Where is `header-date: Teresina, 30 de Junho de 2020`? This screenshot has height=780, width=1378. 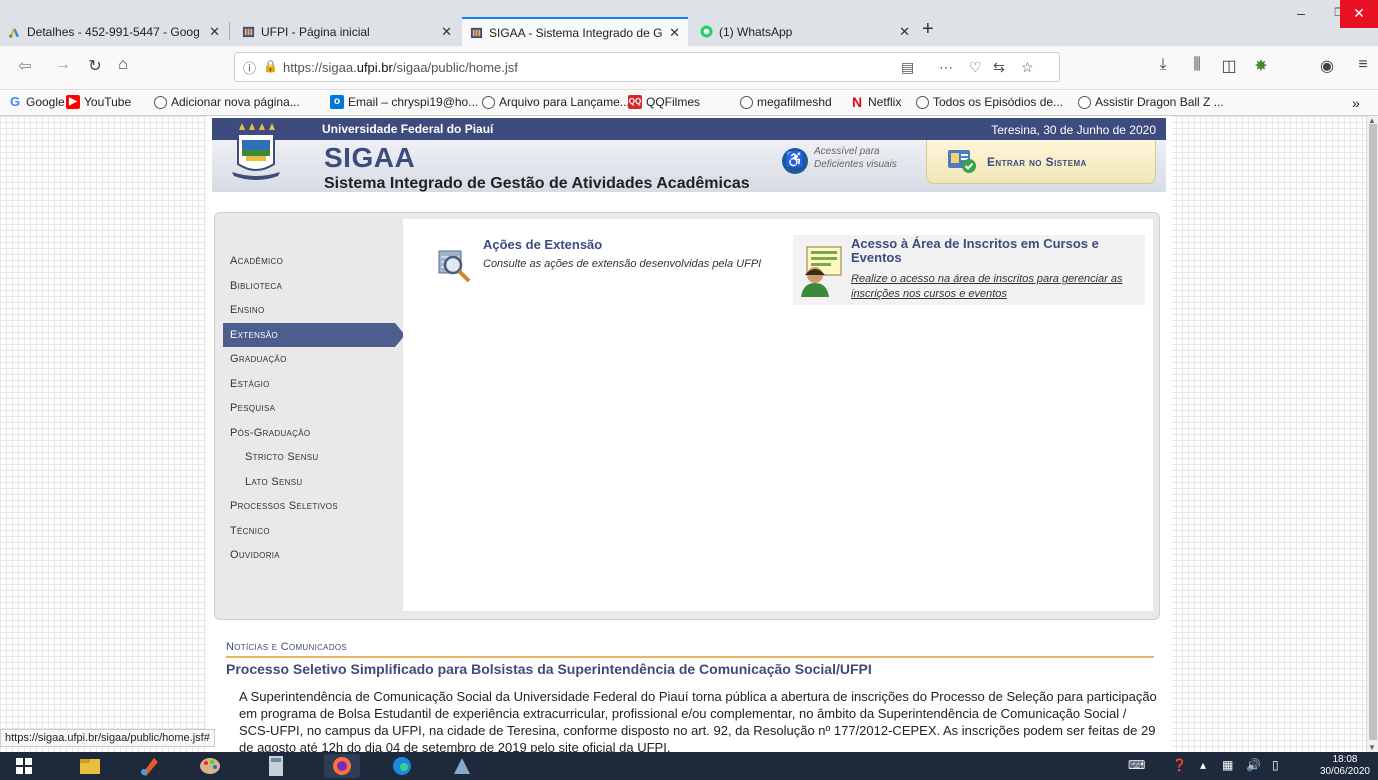 header-date: Teresina, 30 de Junho de 2020 is located at coordinates (1073, 130).